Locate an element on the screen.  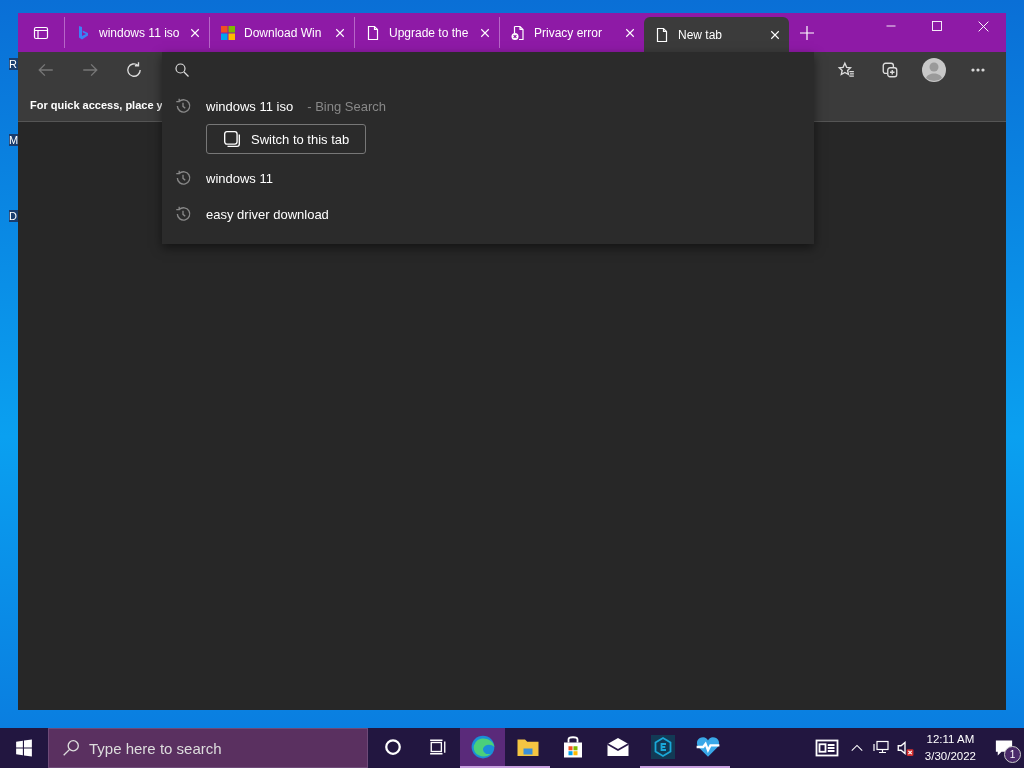
refresh-icon is located at coordinates (134, 70).